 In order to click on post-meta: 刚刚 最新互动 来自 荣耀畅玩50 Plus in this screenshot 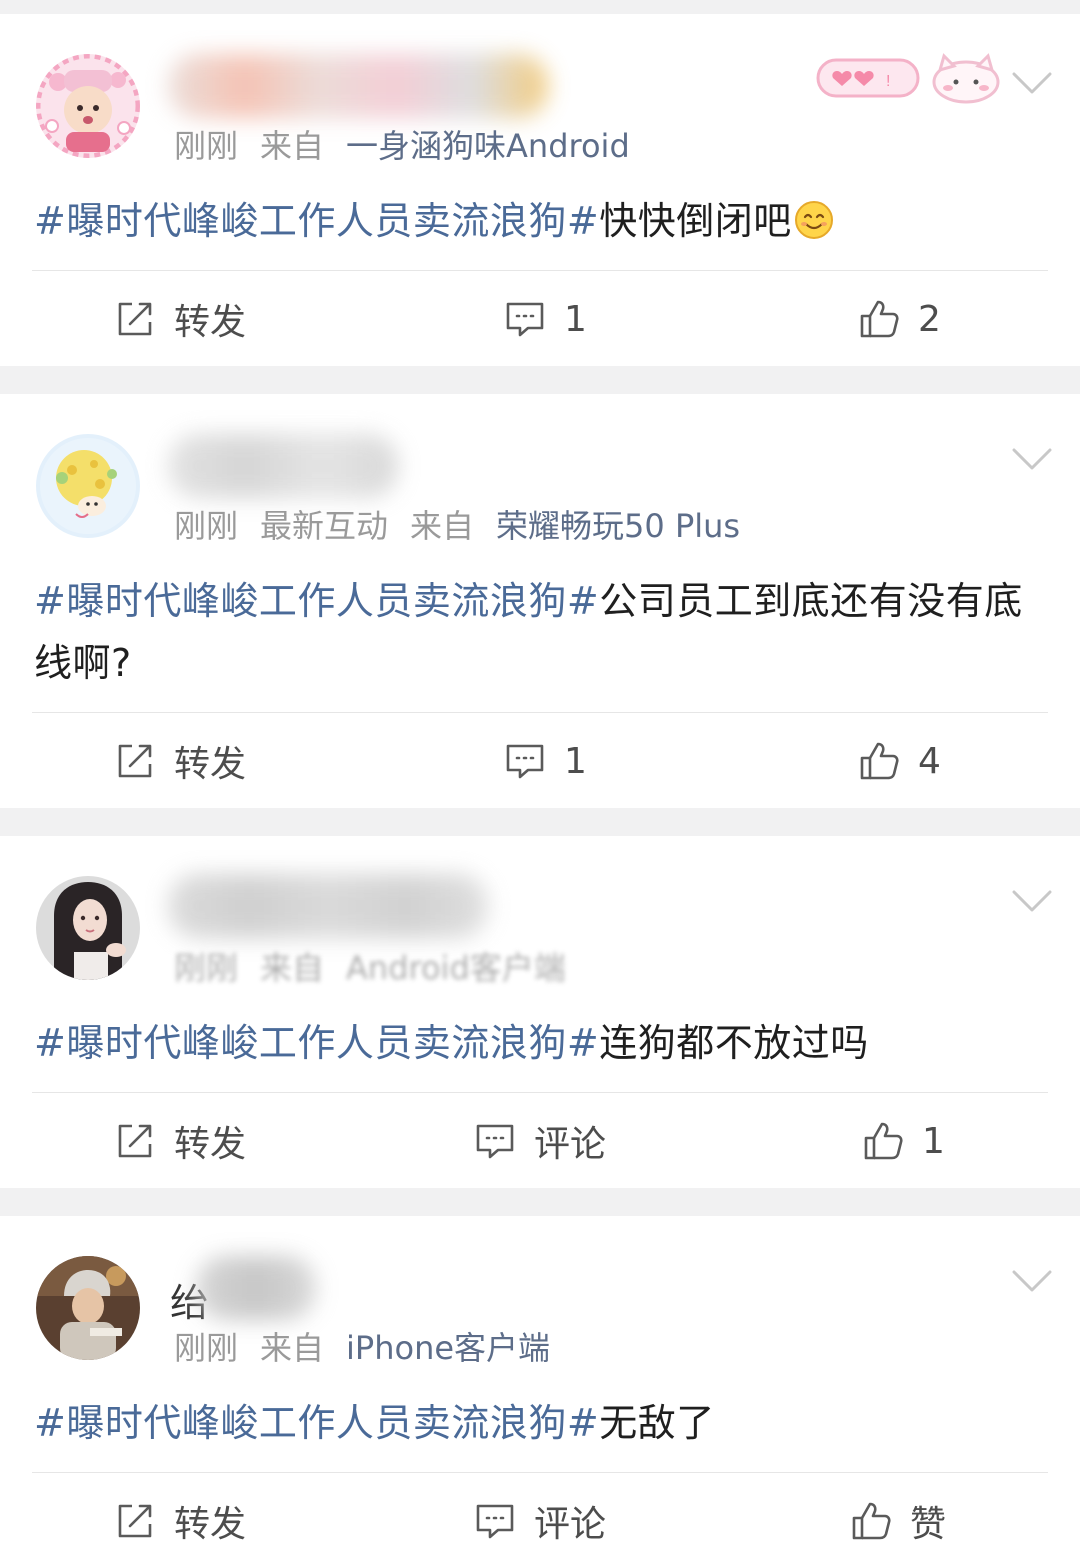, I will do `click(457, 526)`.